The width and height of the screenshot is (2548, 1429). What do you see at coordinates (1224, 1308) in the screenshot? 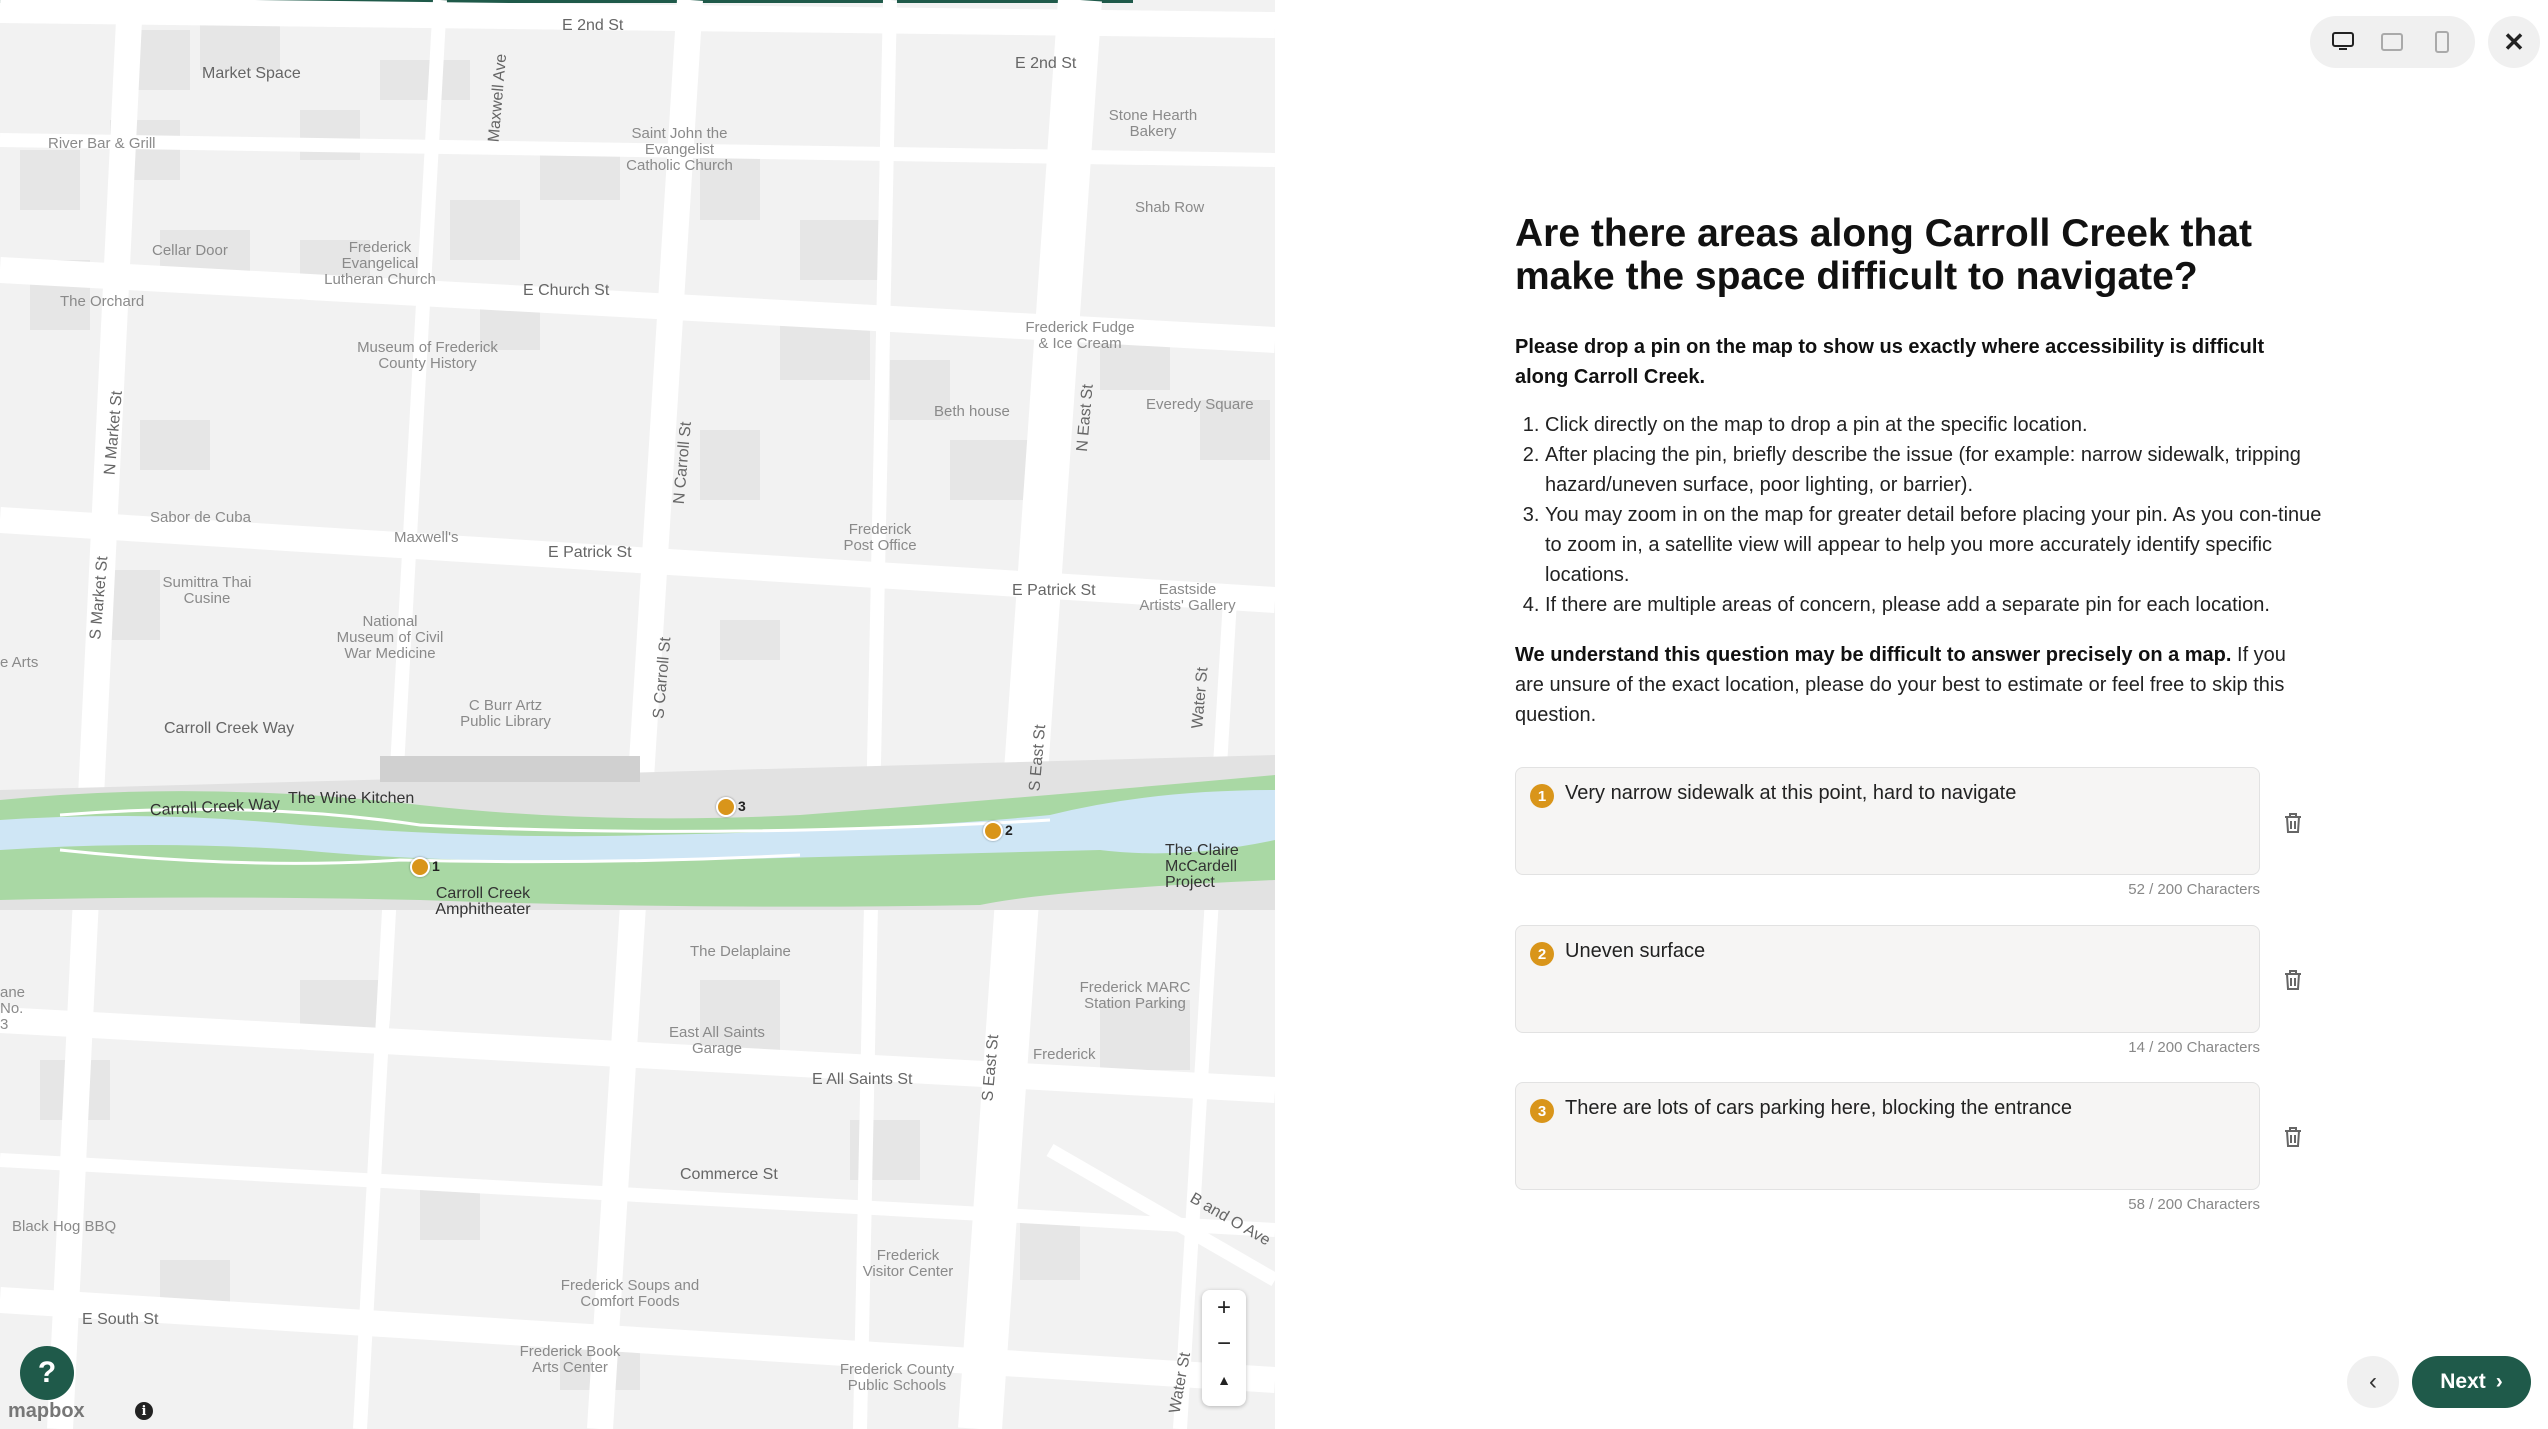
I see `zoom-in-button: +` at bounding box center [1224, 1308].